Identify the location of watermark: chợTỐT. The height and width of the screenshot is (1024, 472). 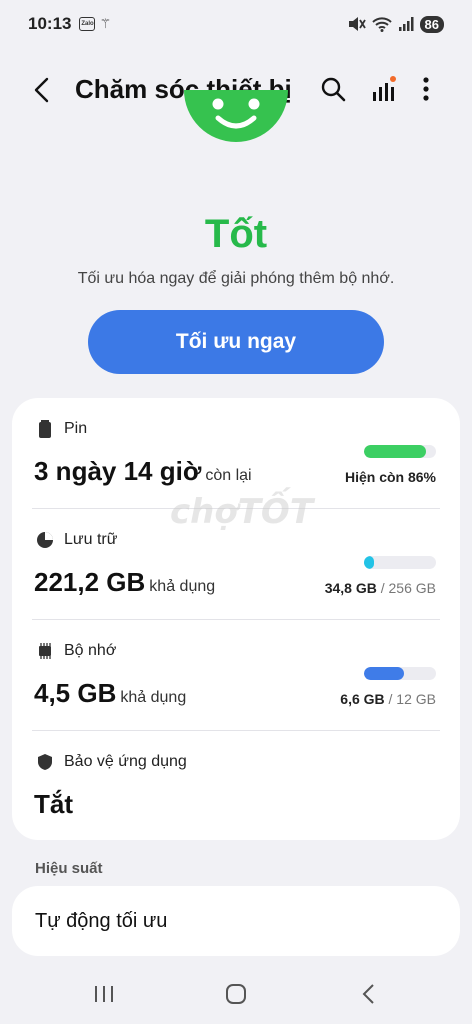
(242, 512).